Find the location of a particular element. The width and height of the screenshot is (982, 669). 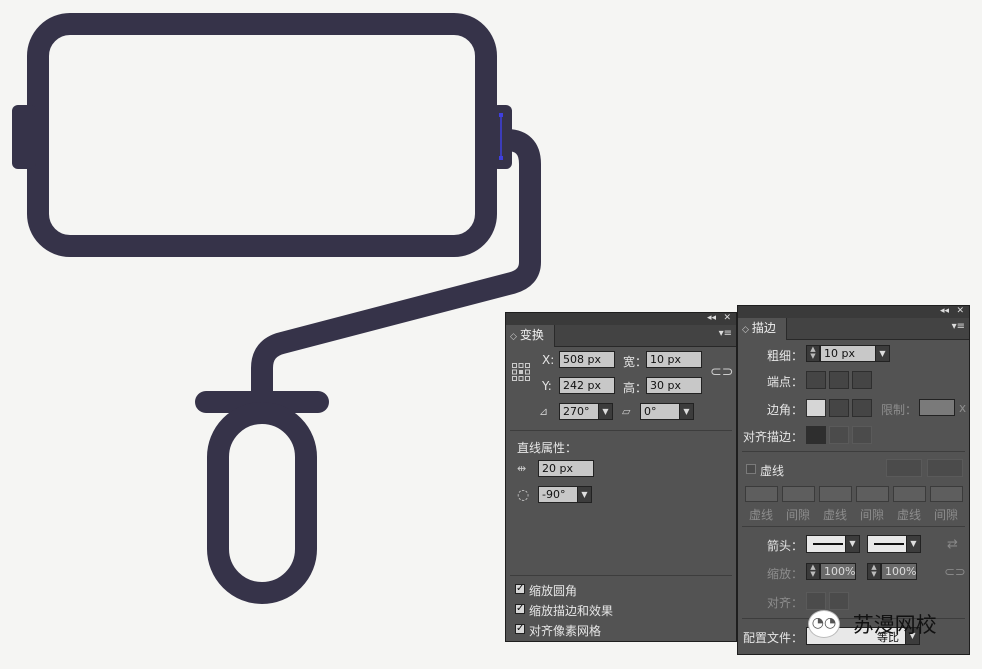

start-arrowhead-dropdown: ▼ is located at coordinates (852, 544).